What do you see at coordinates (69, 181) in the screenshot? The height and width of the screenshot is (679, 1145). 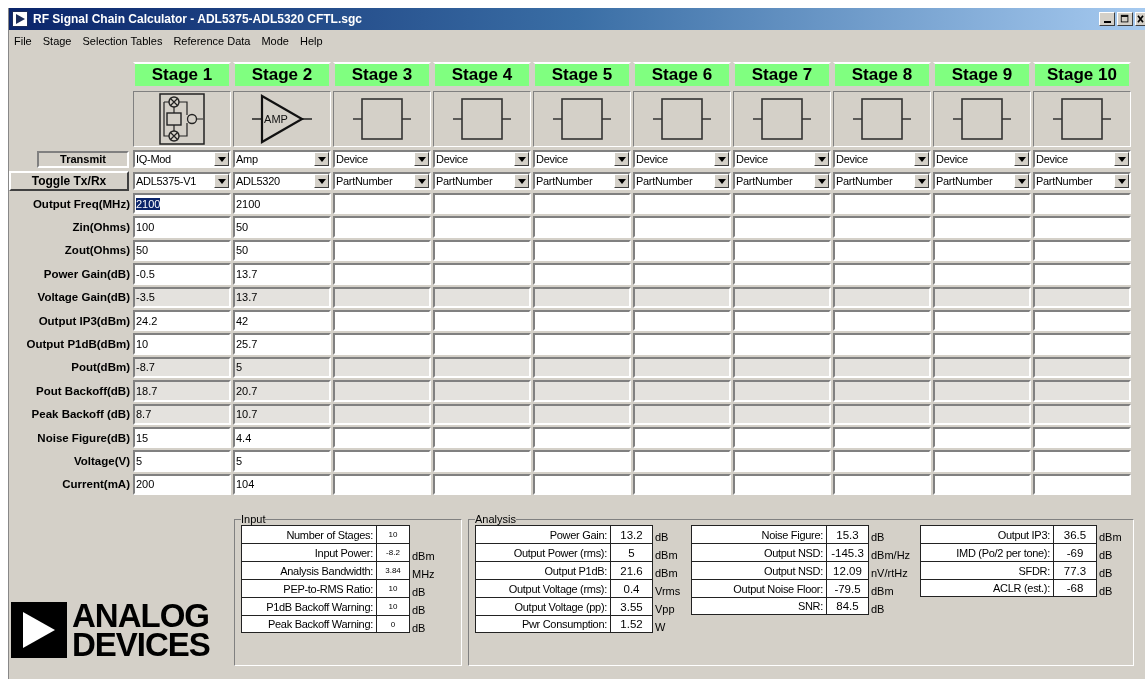 I see `toggle-button: Toggle Tx/Rx` at bounding box center [69, 181].